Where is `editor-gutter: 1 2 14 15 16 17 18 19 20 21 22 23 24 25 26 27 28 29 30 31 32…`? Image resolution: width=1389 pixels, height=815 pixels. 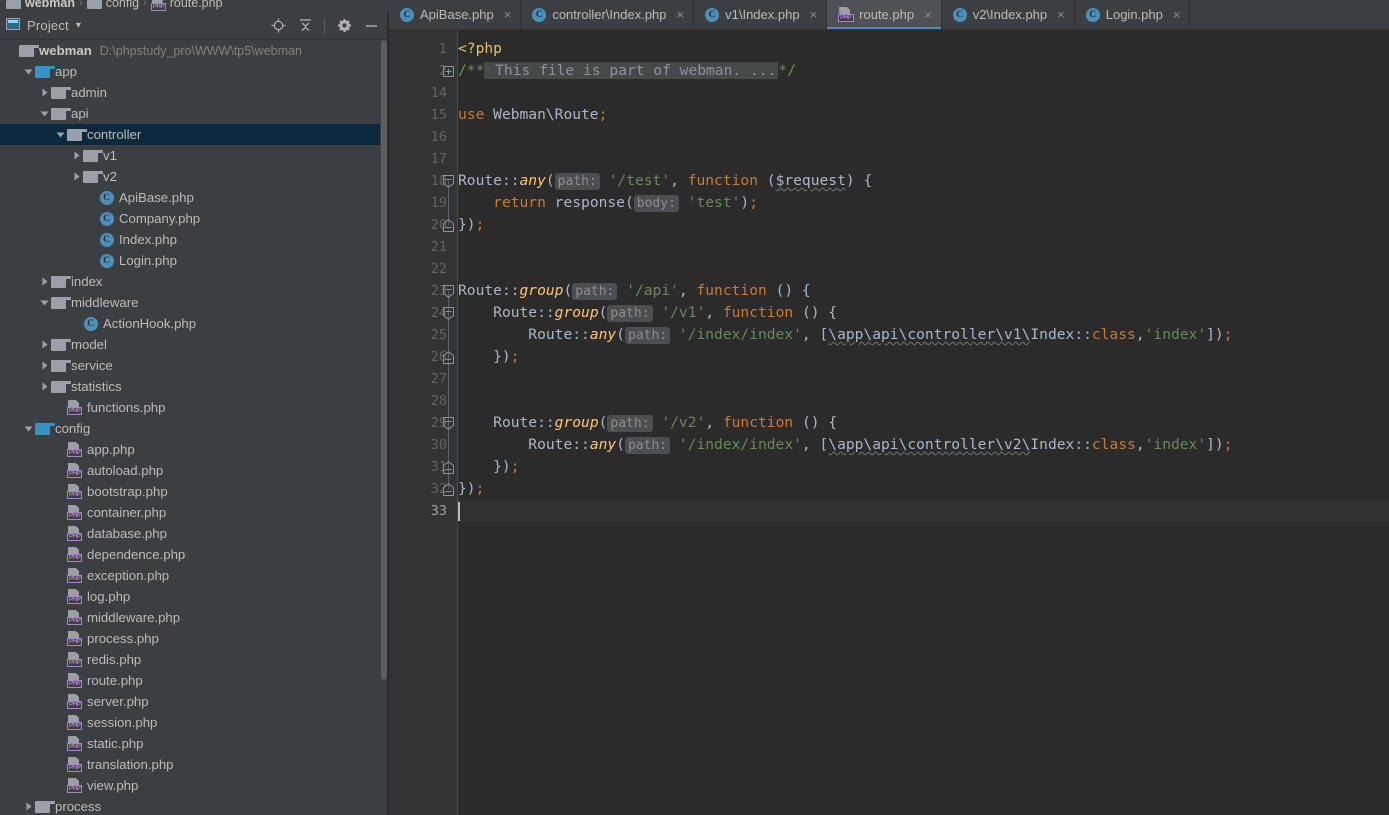 editor-gutter: 1 2 14 15 16 17 18 19 20 21 22 23 24 25 26 27 28 29 30 31 32… is located at coordinates (423, 422).